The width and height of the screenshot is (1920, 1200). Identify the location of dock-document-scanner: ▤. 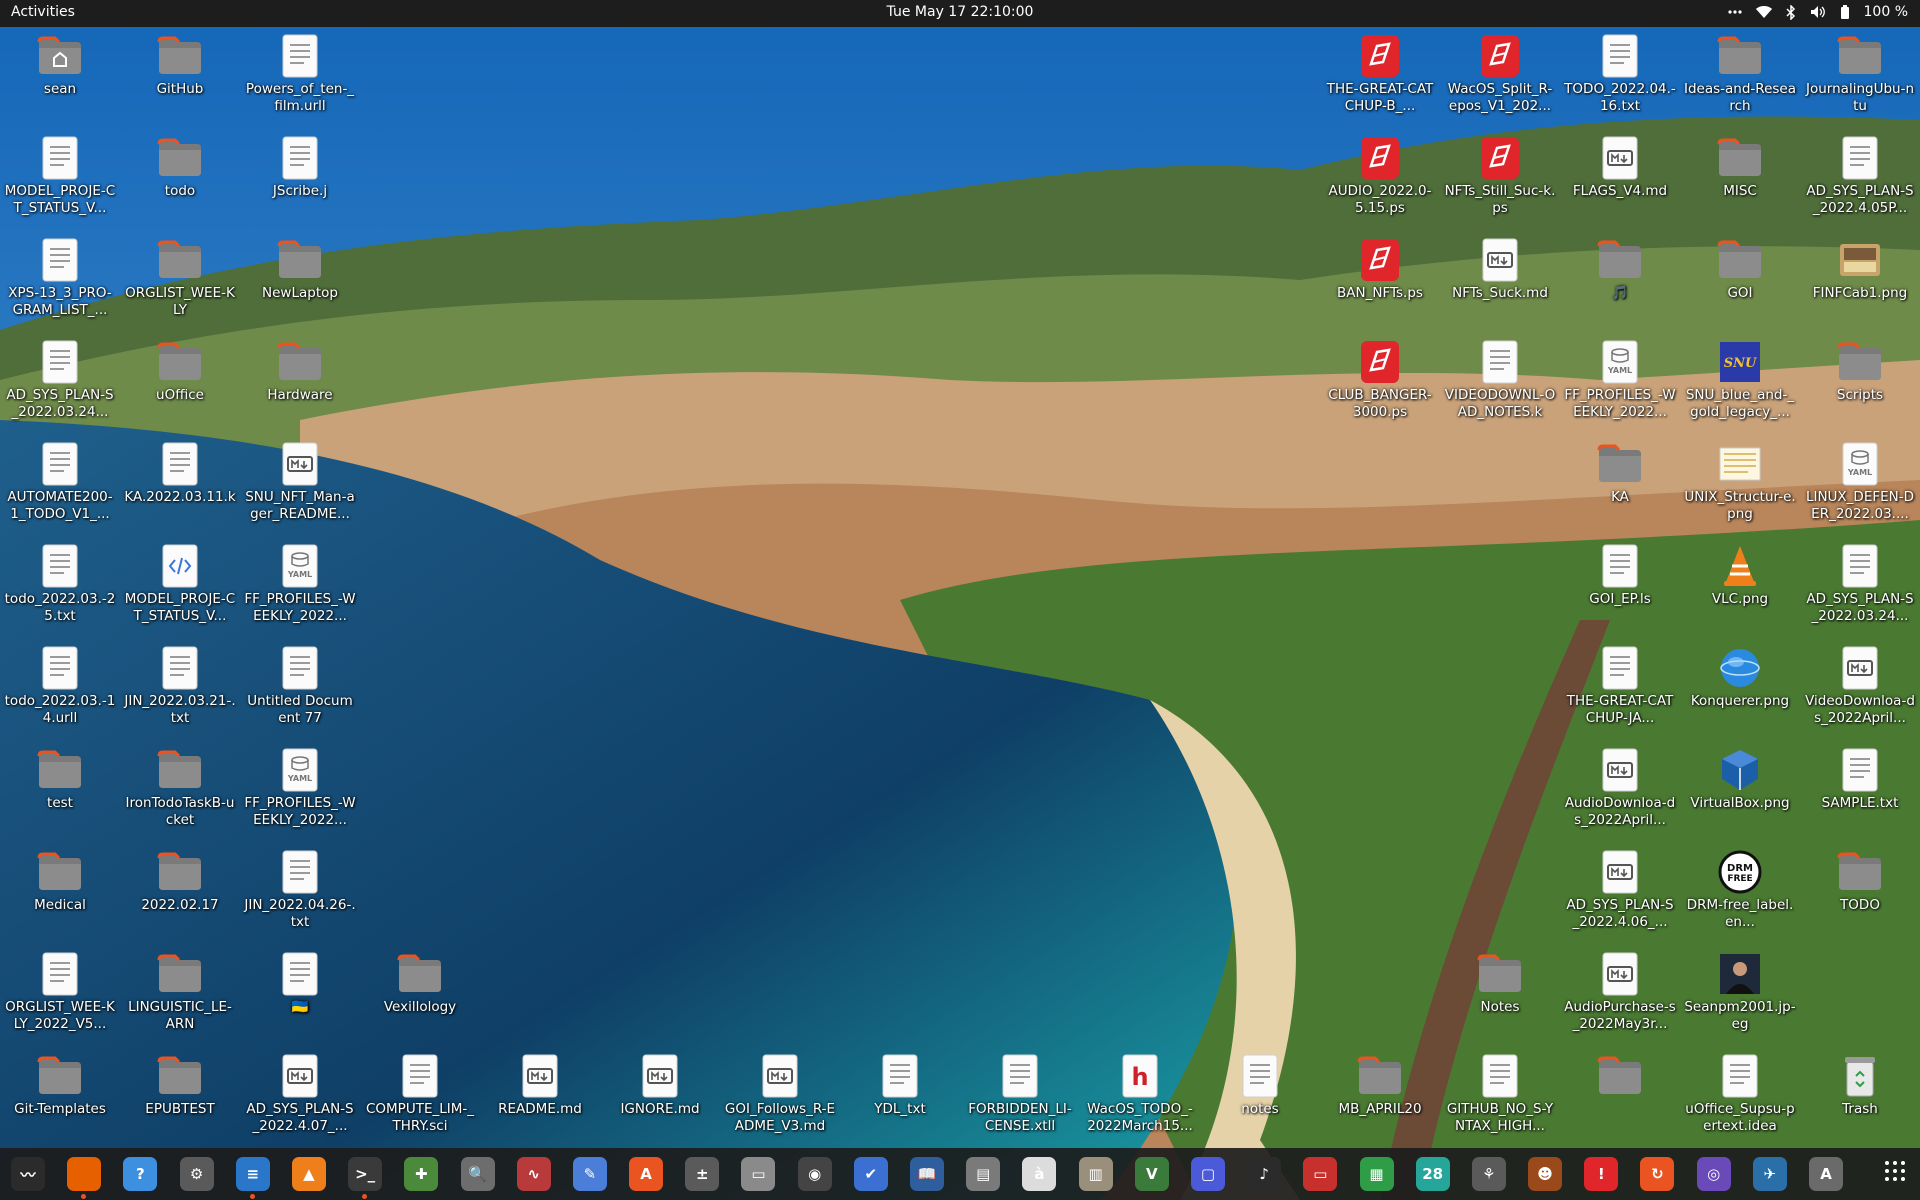
(983, 1174).